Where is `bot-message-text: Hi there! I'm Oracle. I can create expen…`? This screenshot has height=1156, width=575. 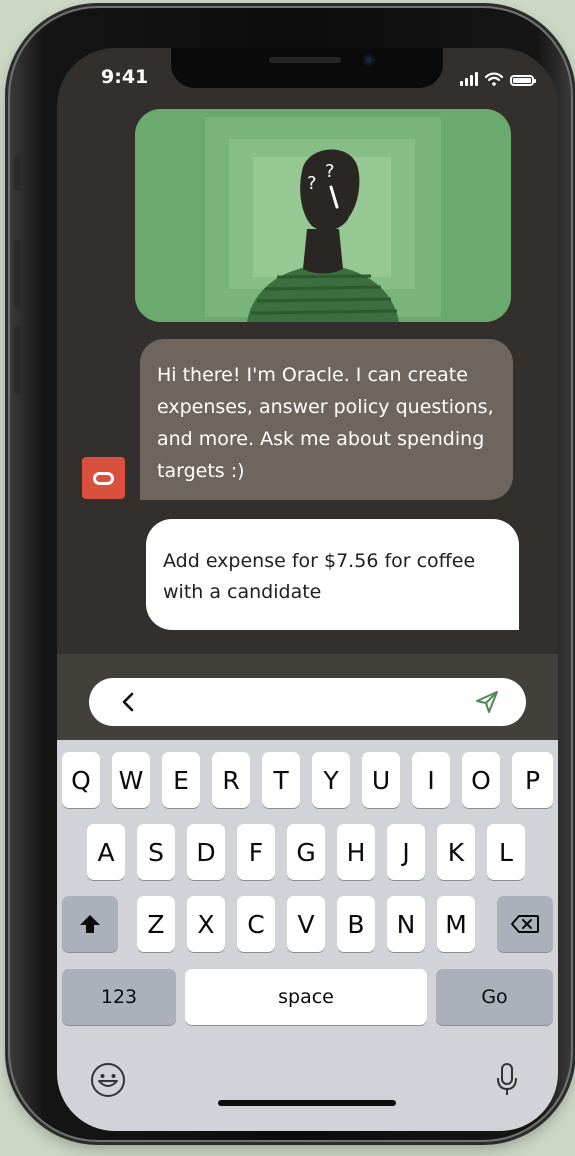 bot-message-text: Hi there! I'm Oracle. I can create expen… is located at coordinates (325, 423).